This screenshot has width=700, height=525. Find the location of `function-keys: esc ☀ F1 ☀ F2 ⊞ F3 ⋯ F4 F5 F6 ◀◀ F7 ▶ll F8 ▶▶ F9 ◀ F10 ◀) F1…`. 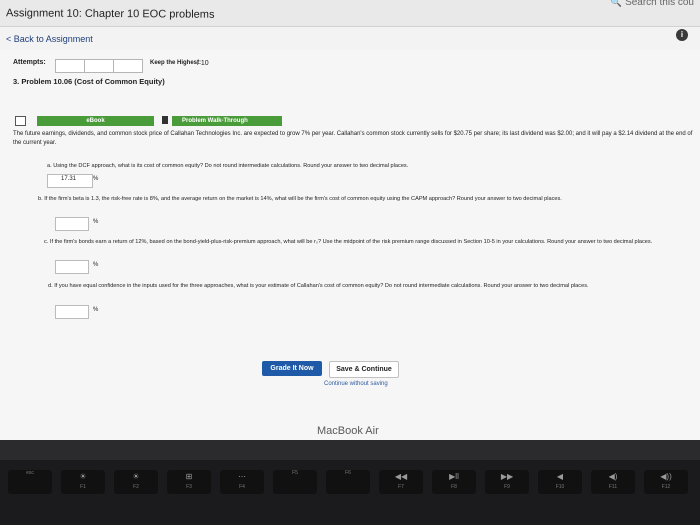

function-keys: esc ☀ F1 ☀ F2 ⊞ F3 ⋯ F4 F5 F6 ◀◀ F7 ▶ll F8 ▶▶ F9 ◀ F10 ◀) F1… is located at coordinates (350, 485).